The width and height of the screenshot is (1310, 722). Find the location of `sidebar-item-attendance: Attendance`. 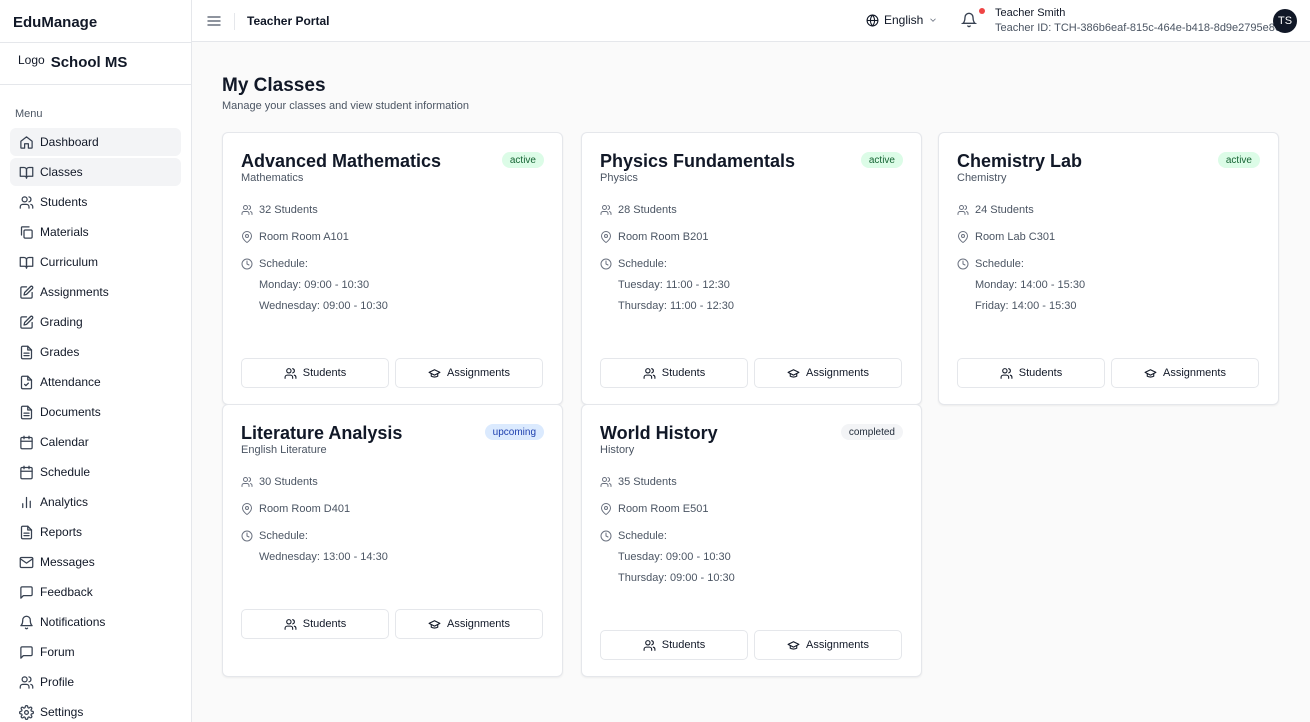

sidebar-item-attendance: Attendance is located at coordinates (95, 382).